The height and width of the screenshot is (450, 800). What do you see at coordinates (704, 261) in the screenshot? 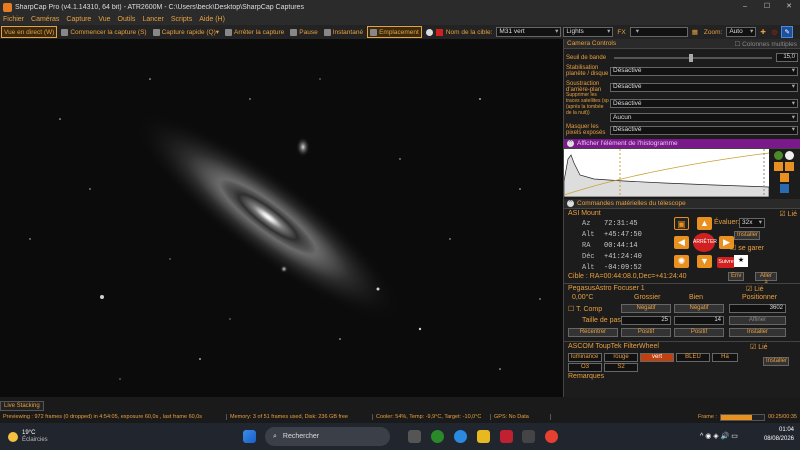
I see `south-button: ▼` at bounding box center [704, 261].